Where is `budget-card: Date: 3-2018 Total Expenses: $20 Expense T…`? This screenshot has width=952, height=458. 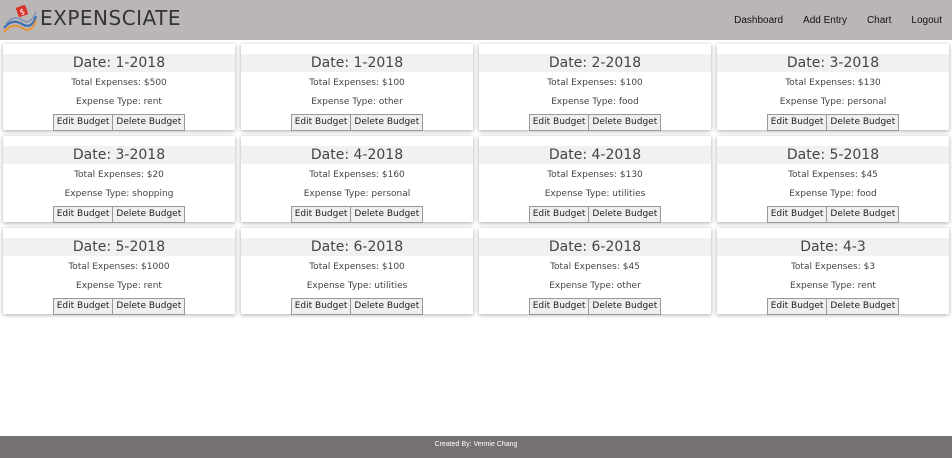 budget-card: Date: 3-2018 Total Expenses: $20 Expense T… is located at coordinates (119, 179).